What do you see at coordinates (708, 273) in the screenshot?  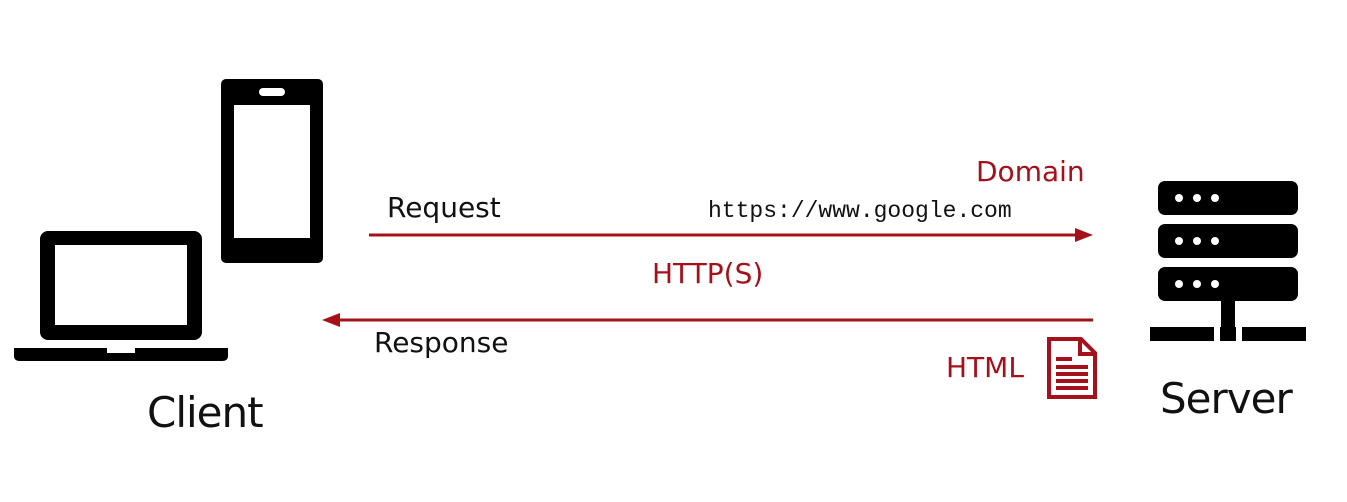 I see `protocol-label: HTTP(S)` at bounding box center [708, 273].